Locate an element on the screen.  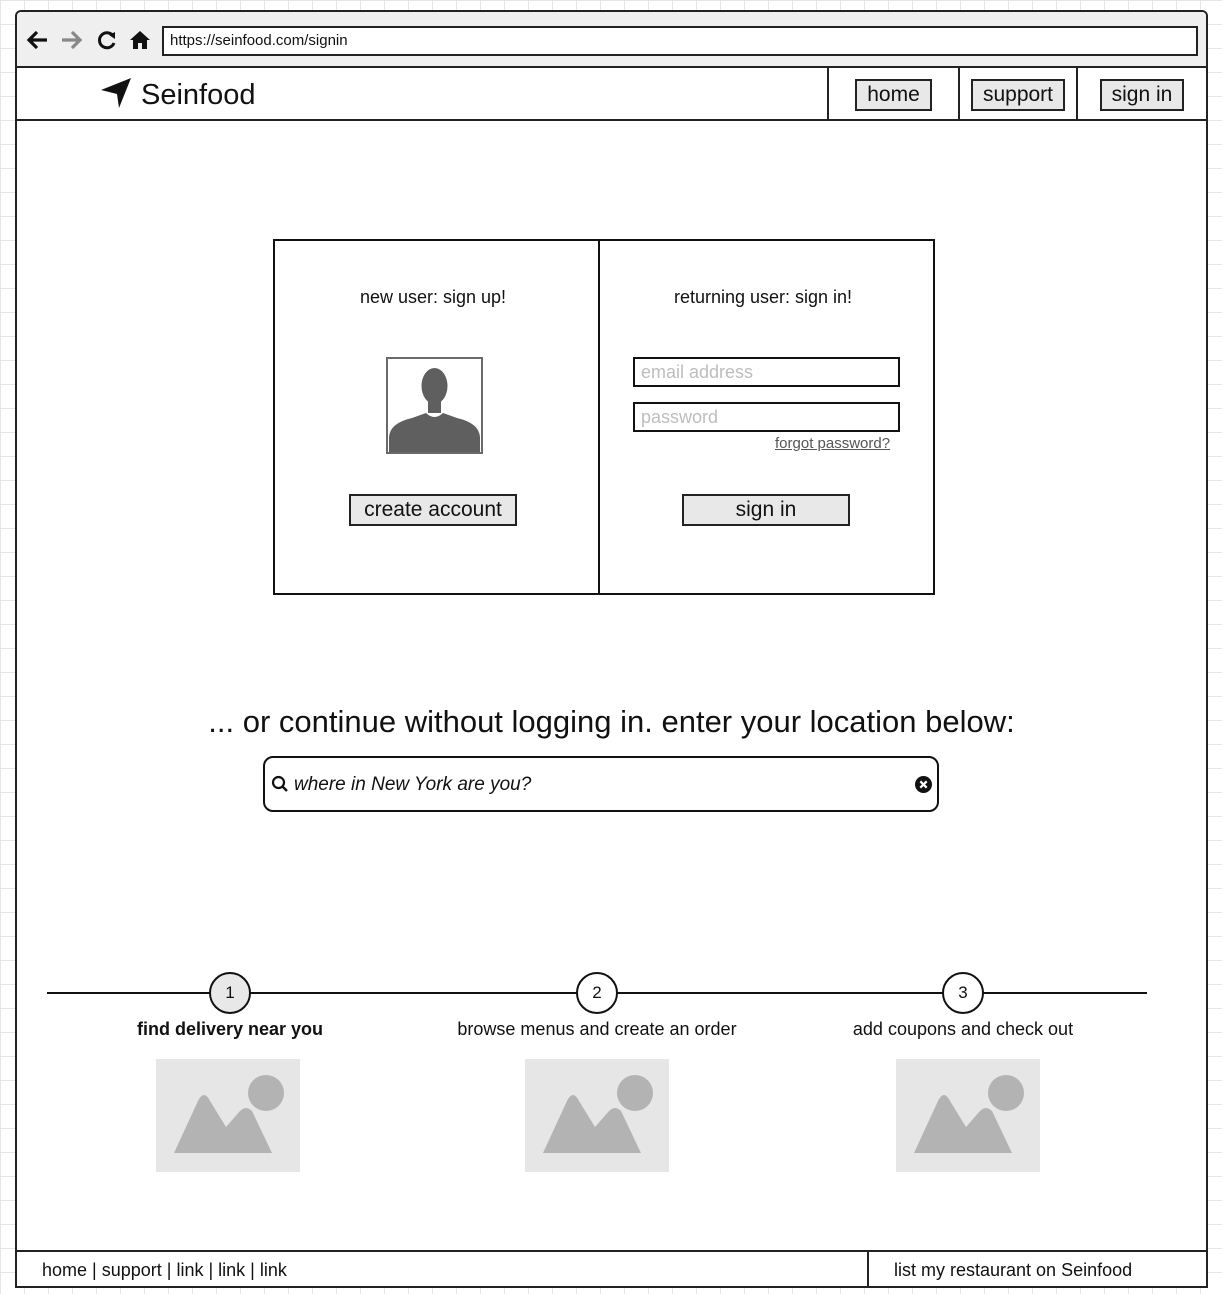
location-search-input: where in New York are you? is located at coordinates (601, 784).